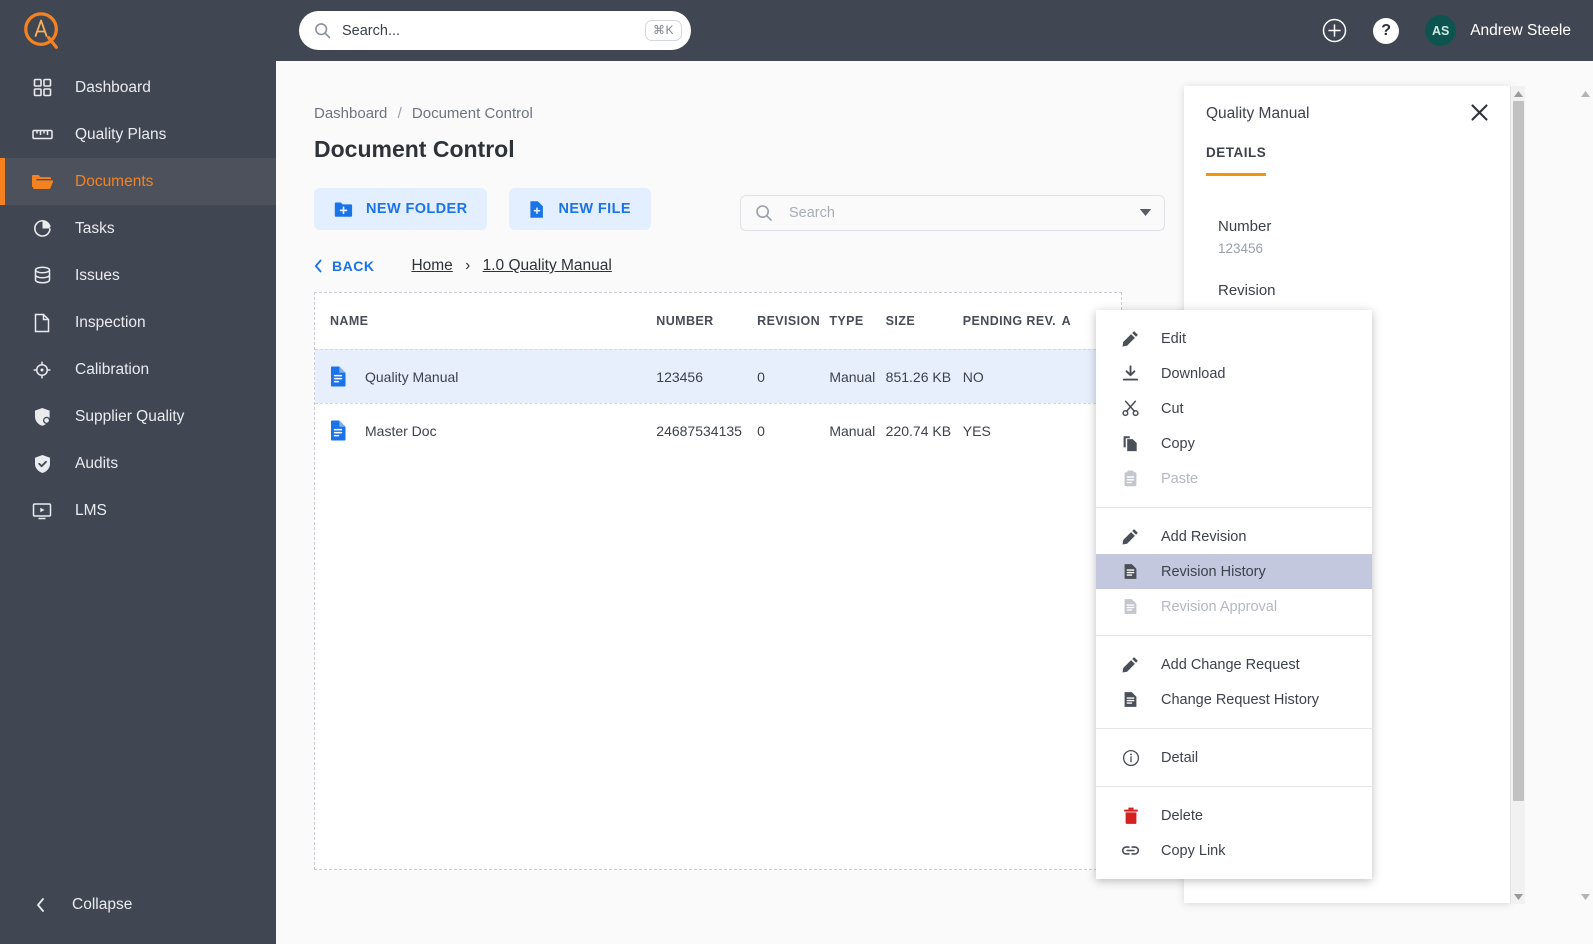 The image size is (1593, 944). I want to click on cell-name: Master Doc, so click(493, 430).